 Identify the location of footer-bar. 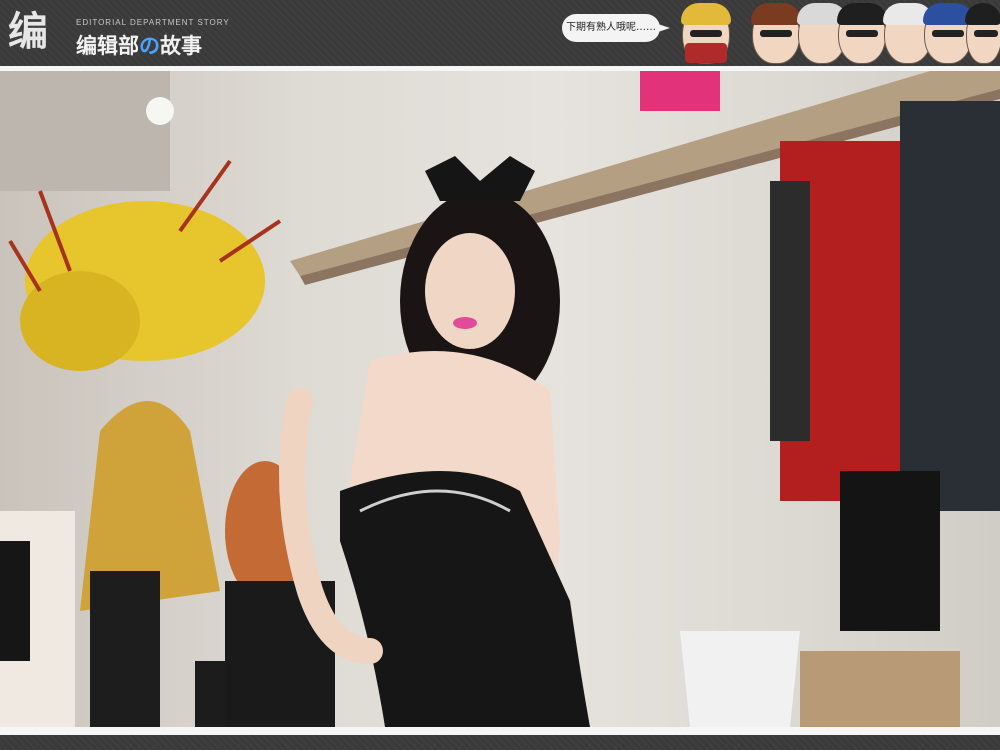
(500, 742).